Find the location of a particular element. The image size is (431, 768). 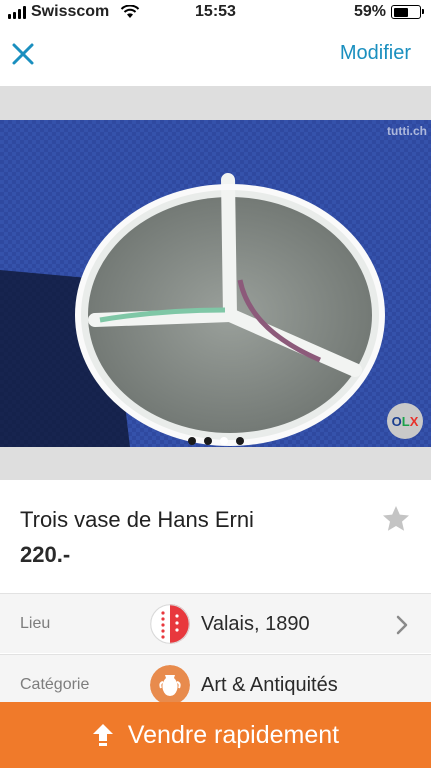

status-right: 59% is located at coordinates (388, 12).